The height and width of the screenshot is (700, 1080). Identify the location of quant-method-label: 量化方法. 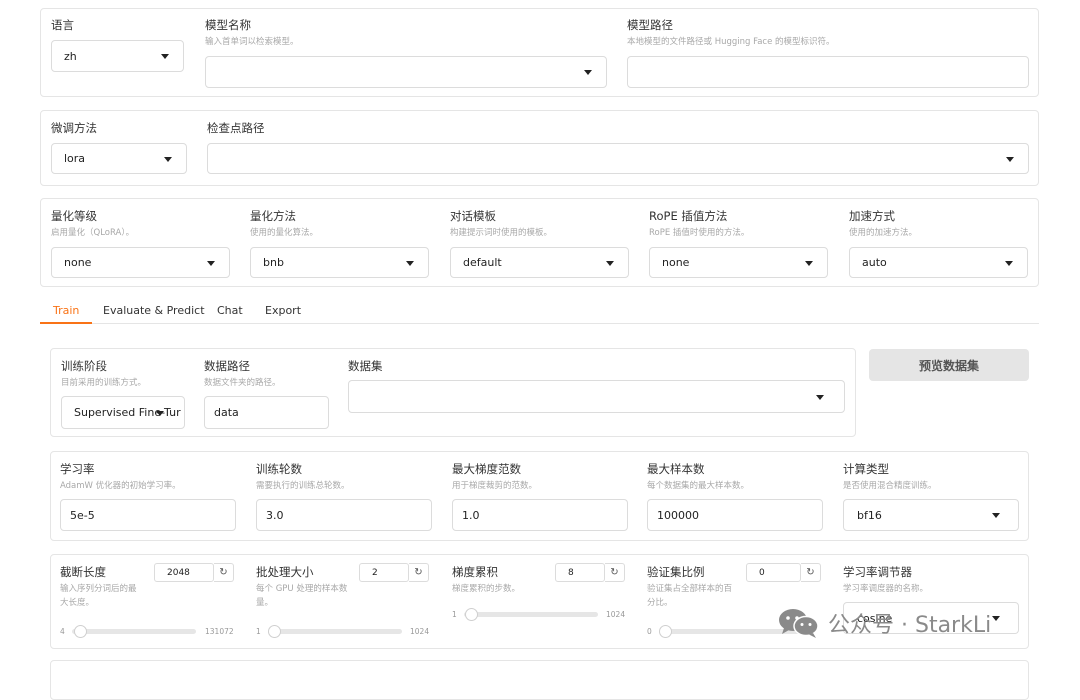
(273, 216).